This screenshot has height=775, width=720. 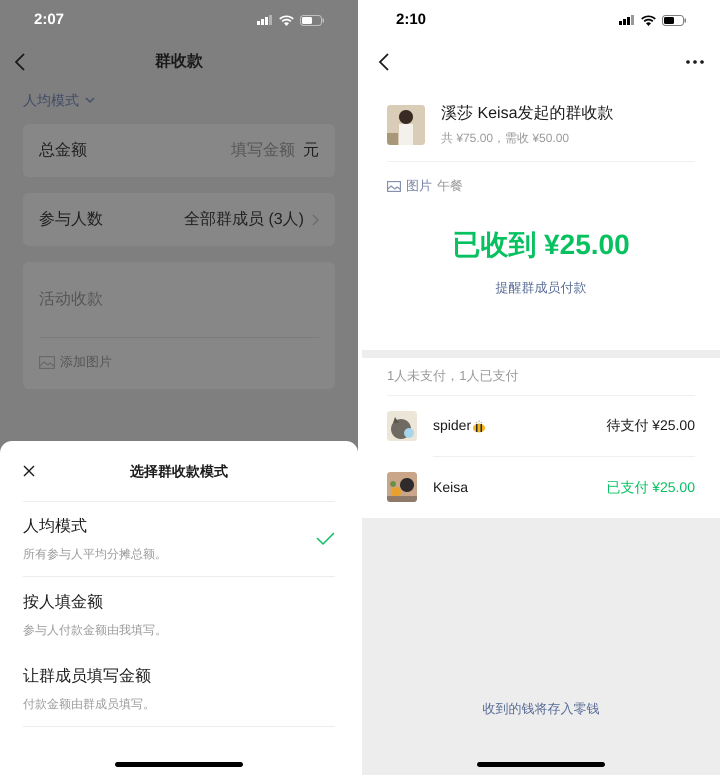 I want to click on bee-icon, so click(x=479, y=425).